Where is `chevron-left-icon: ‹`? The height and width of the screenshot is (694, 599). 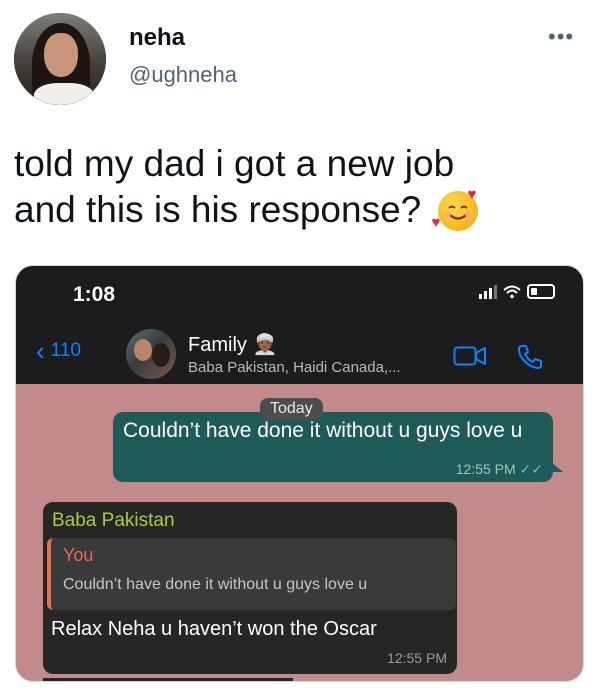
chevron-left-icon: ‹ is located at coordinates (40, 351).